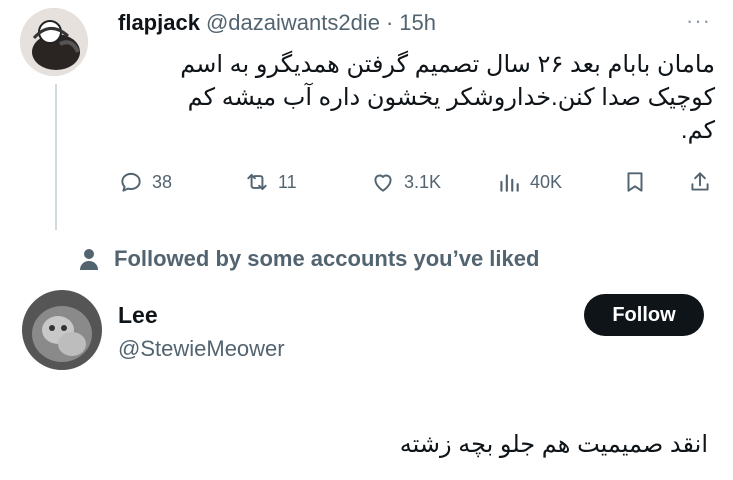 The height and width of the screenshot is (480, 733). What do you see at coordinates (162, 181) in the screenshot?
I see `reply-count: 38` at bounding box center [162, 181].